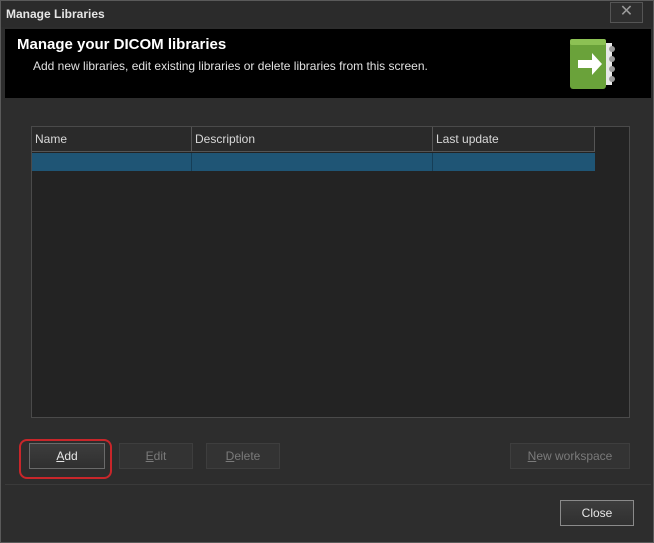 The width and height of the screenshot is (654, 543). Describe the element at coordinates (574, 456) in the screenshot. I see `new-workspace-label-rest: ew workspace` at that location.